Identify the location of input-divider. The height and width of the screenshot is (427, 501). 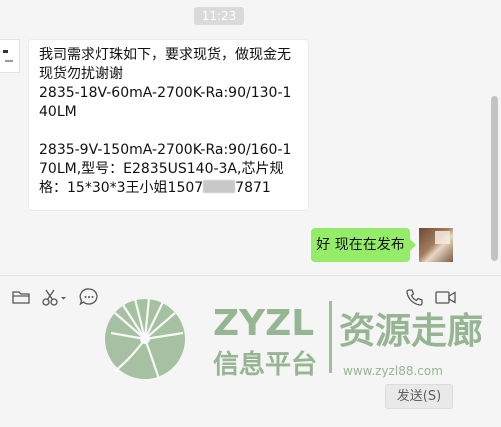
(250, 275).